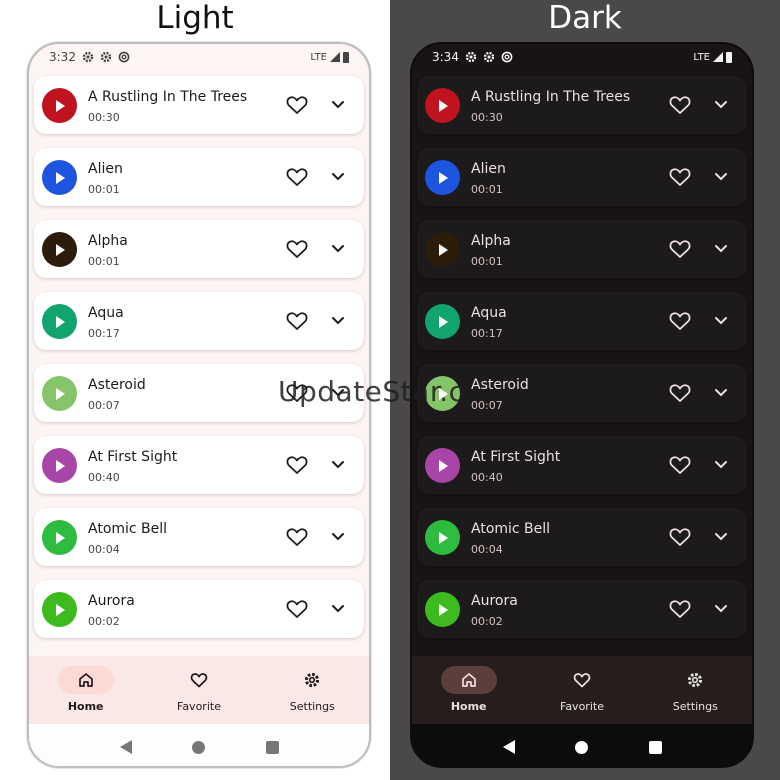  Describe the element at coordinates (85, 680) in the screenshot. I see `home-icon` at that location.